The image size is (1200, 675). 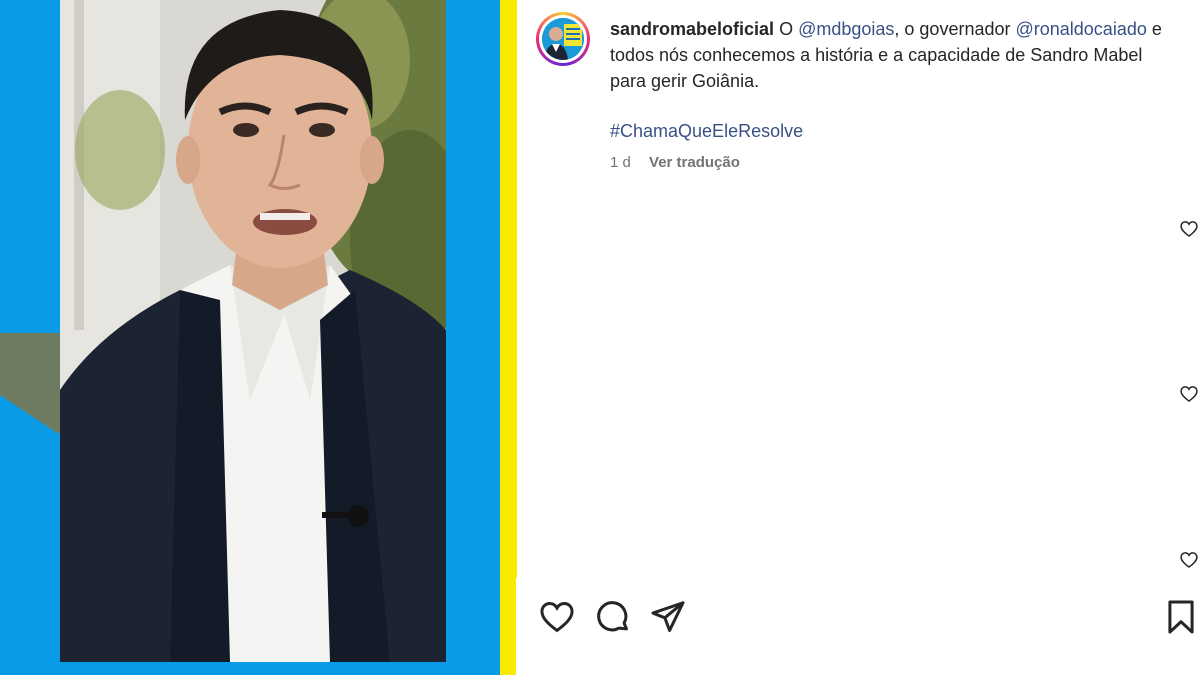 I want to click on avatar-ring-gap, so click(x=563, y=39).